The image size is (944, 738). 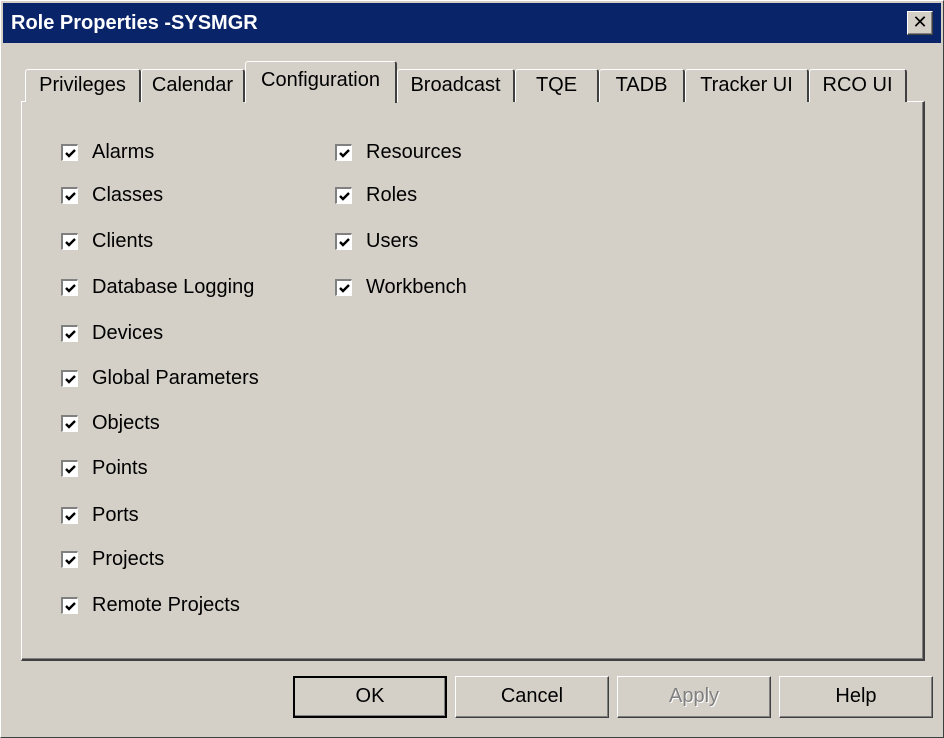 What do you see at coordinates (128, 194) in the screenshot?
I see `checkbox-label: Classes` at bounding box center [128, 194].